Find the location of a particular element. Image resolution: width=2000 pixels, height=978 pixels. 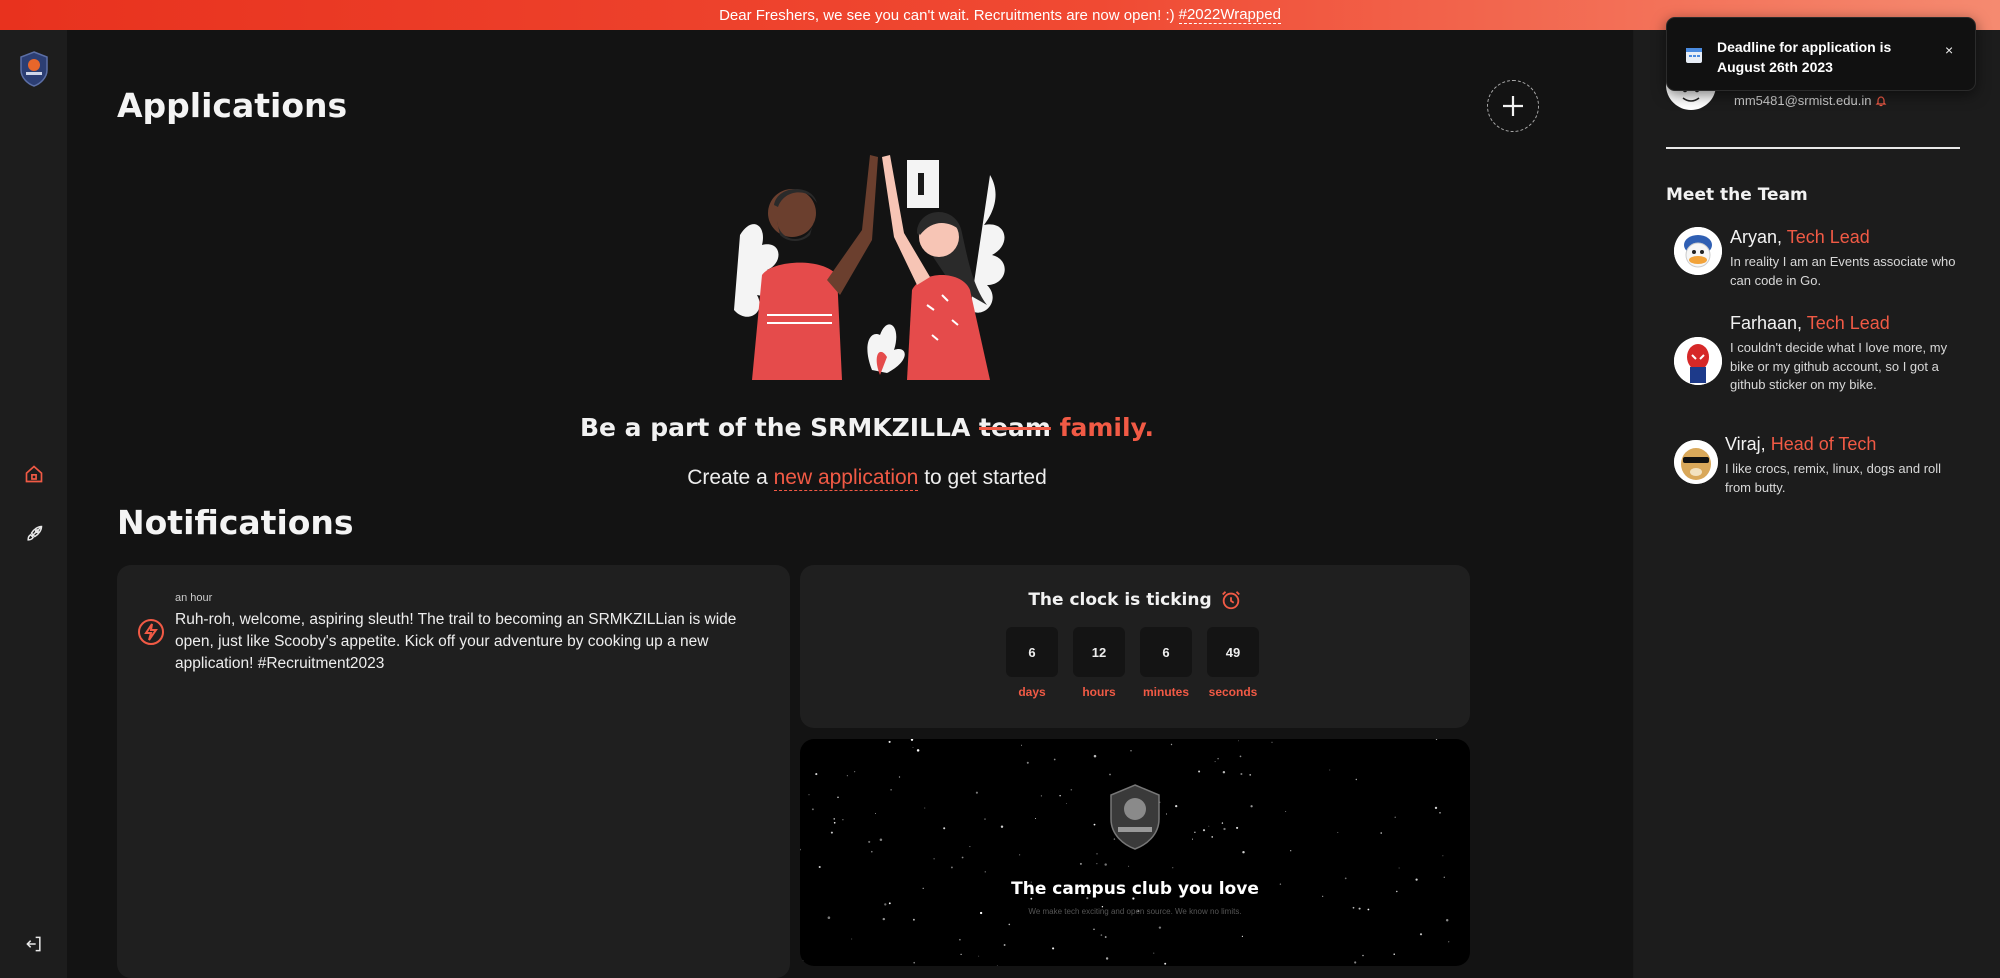

subline-suffix: to get started is located at coordinates (985, 477).